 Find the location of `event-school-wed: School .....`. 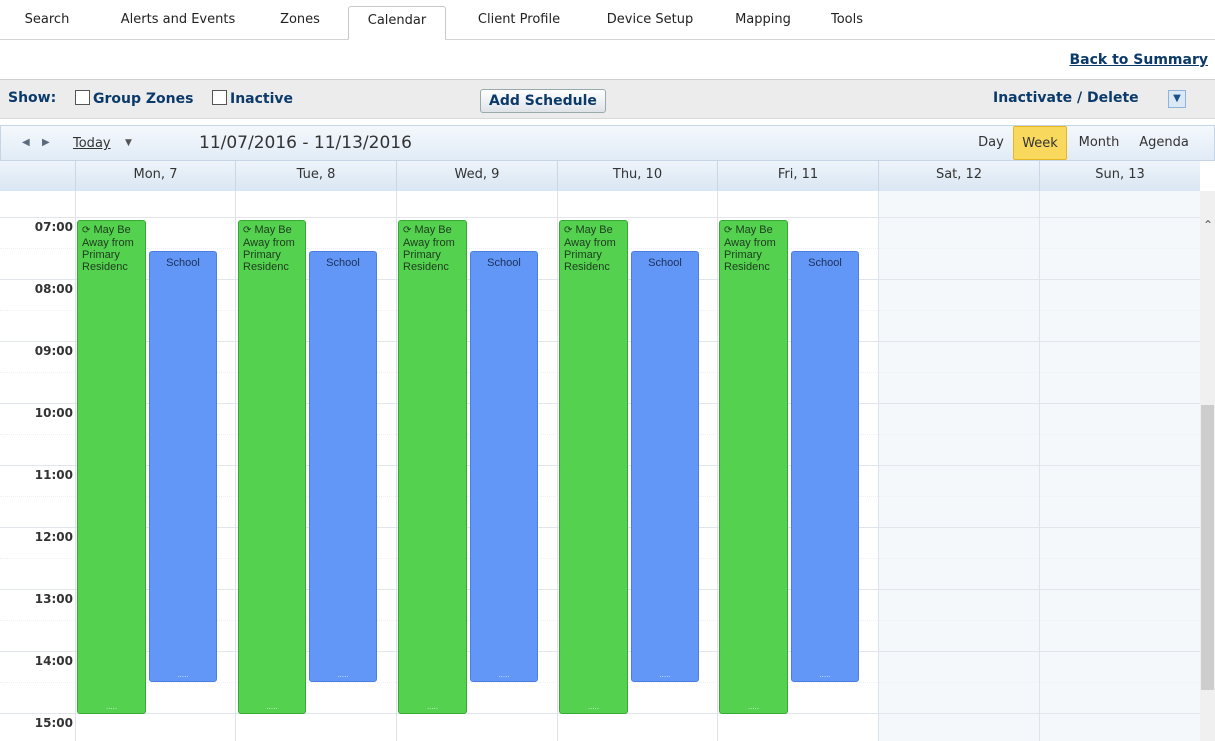

event-school-wed: School ..... is located at coordinates (504, 466).